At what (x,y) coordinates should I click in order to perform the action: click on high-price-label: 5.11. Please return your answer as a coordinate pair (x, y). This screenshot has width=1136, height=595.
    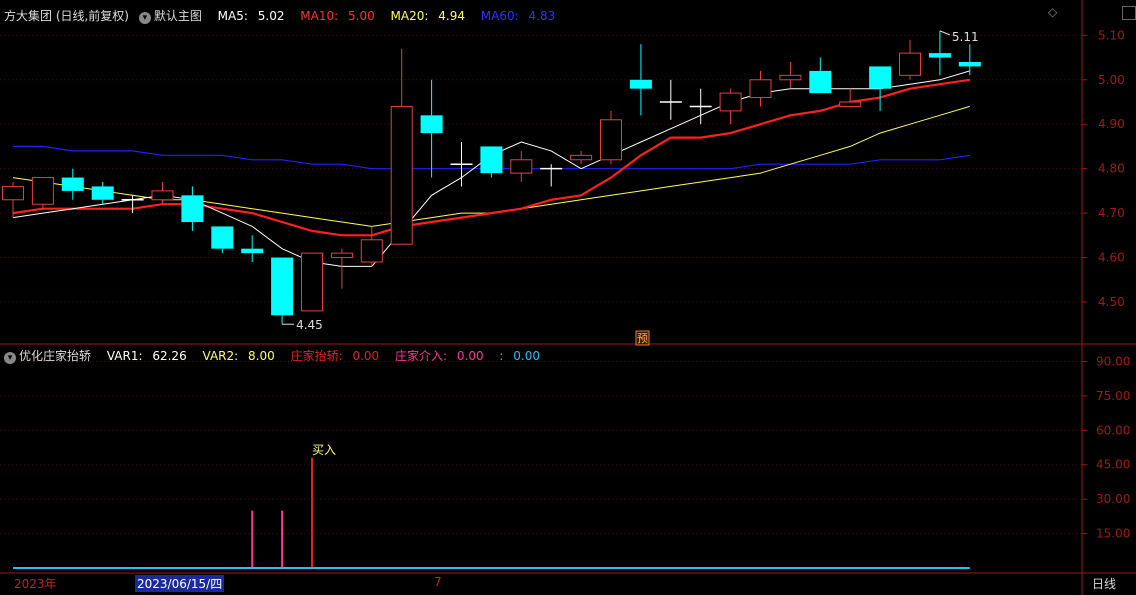
    Looking at the image, I should click on (965, 37).